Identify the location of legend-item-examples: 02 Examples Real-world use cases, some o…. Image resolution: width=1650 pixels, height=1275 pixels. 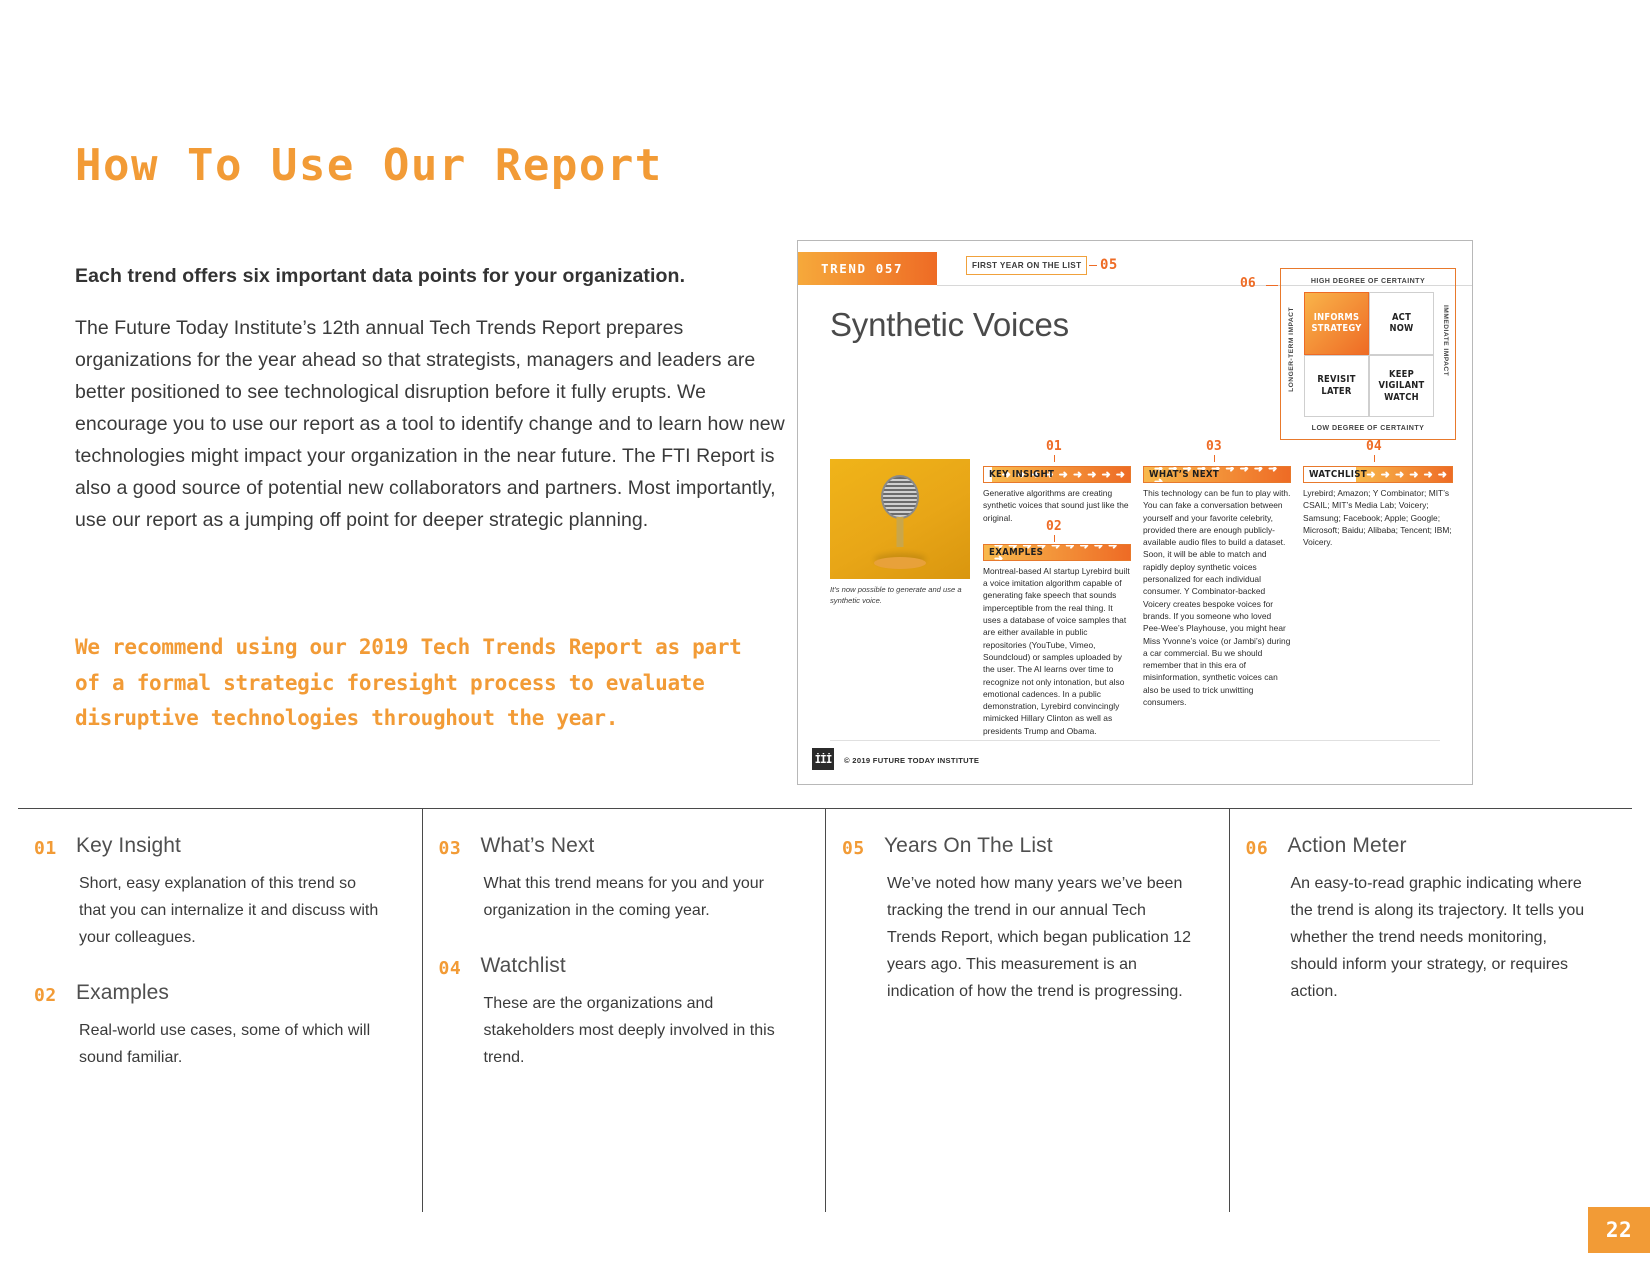
(210, 1026).